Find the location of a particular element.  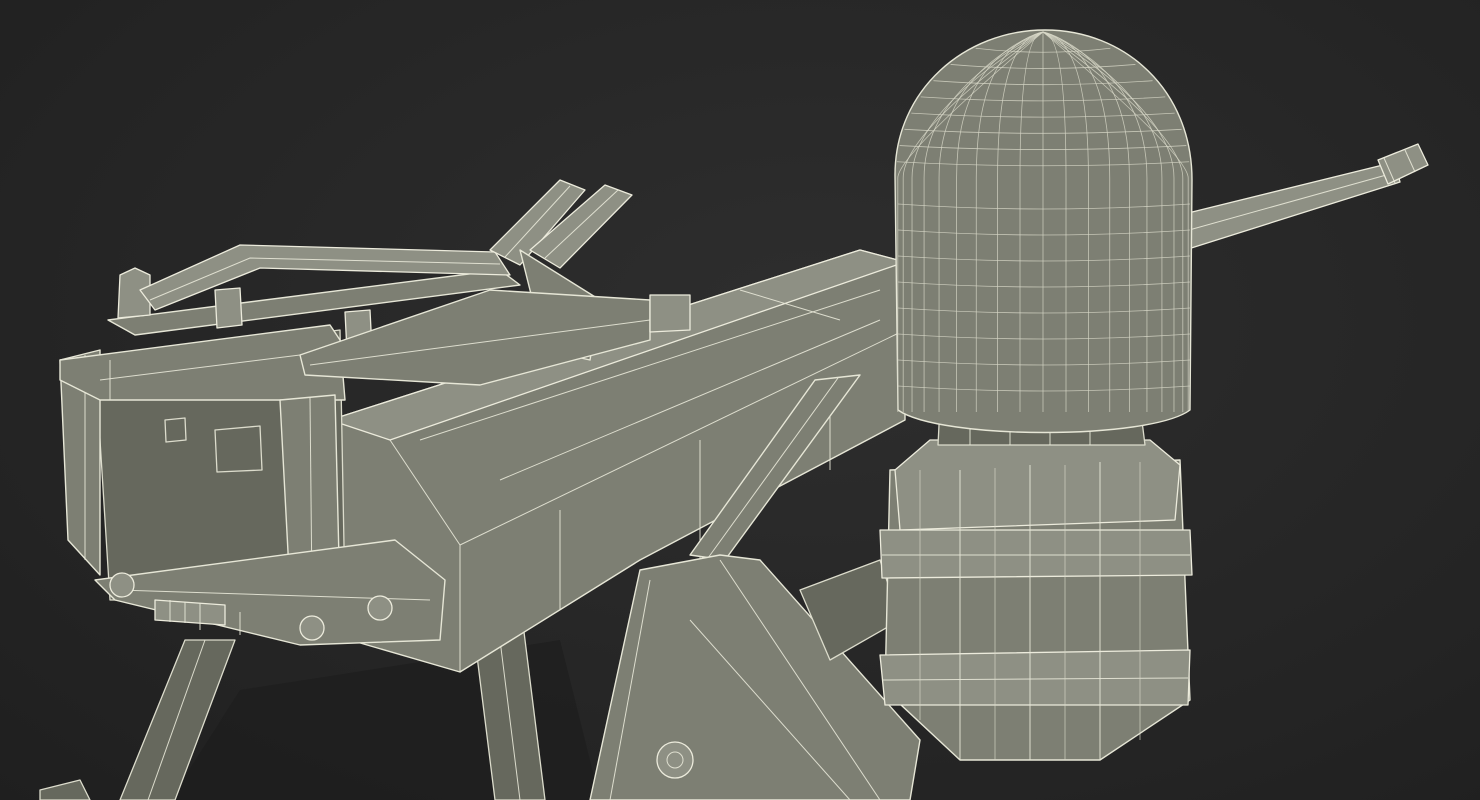

hub-bolt-icon is located at coordinates (675, 760).